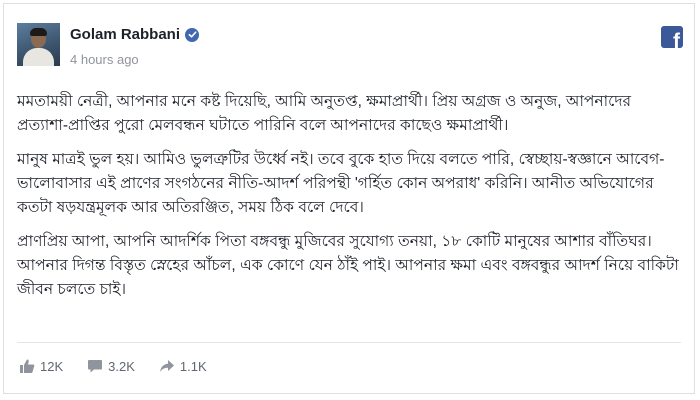 This screenshot has height=400, width=700. What do you see at coordinates (193, 366) in the screenshot?
I see `share-count-value: 1.1K` at bounding box center [193, 366].